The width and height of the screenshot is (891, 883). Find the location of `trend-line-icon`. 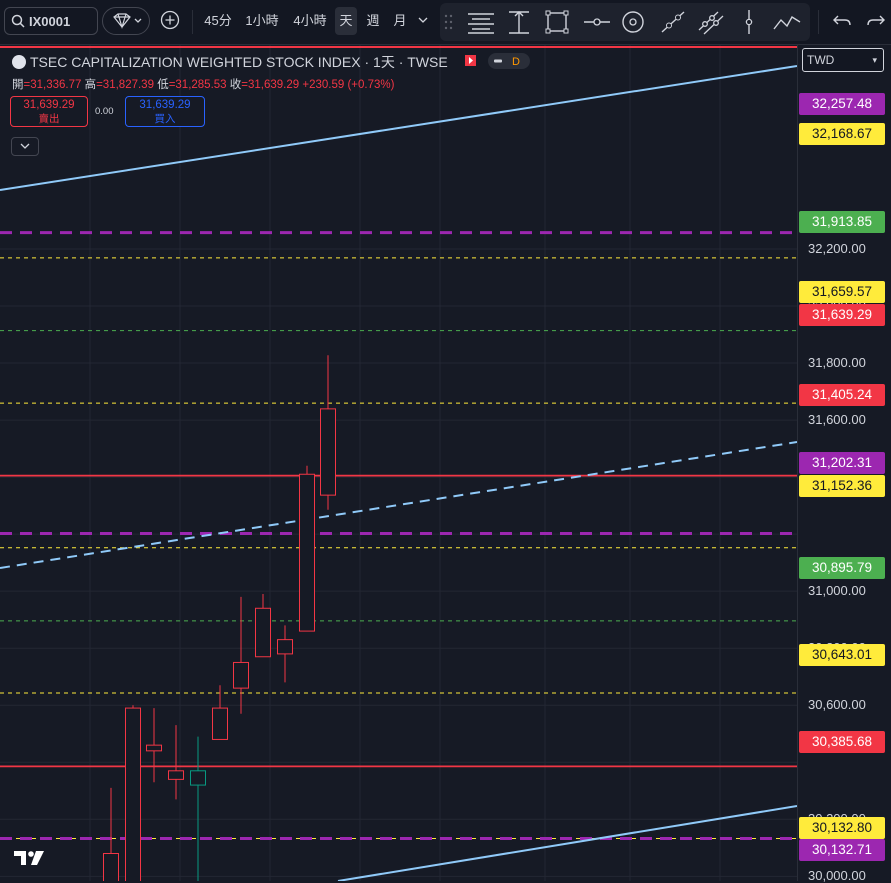

trend-line-icon is located at coordinates (673, 22).